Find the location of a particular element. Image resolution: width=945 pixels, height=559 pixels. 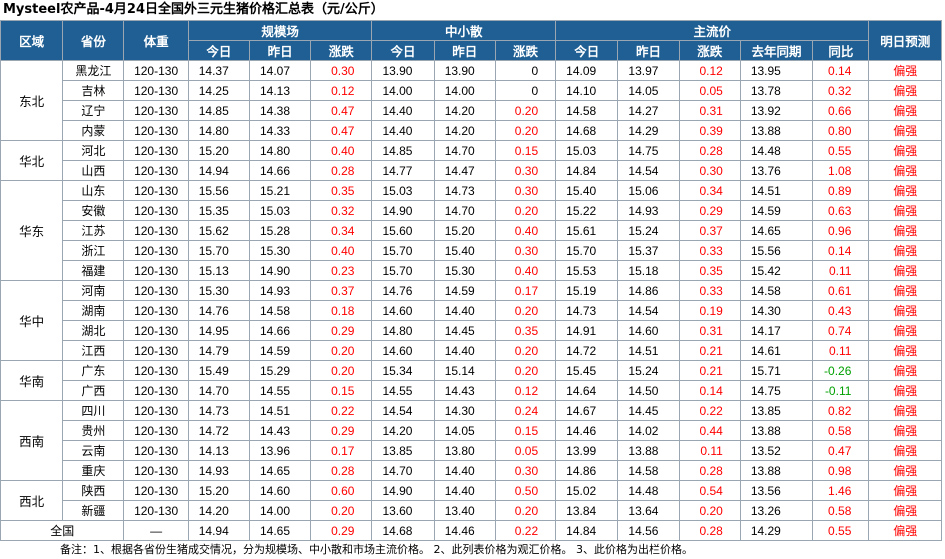

yoy-cell: 0.58 is located at coordinates (841, 510).